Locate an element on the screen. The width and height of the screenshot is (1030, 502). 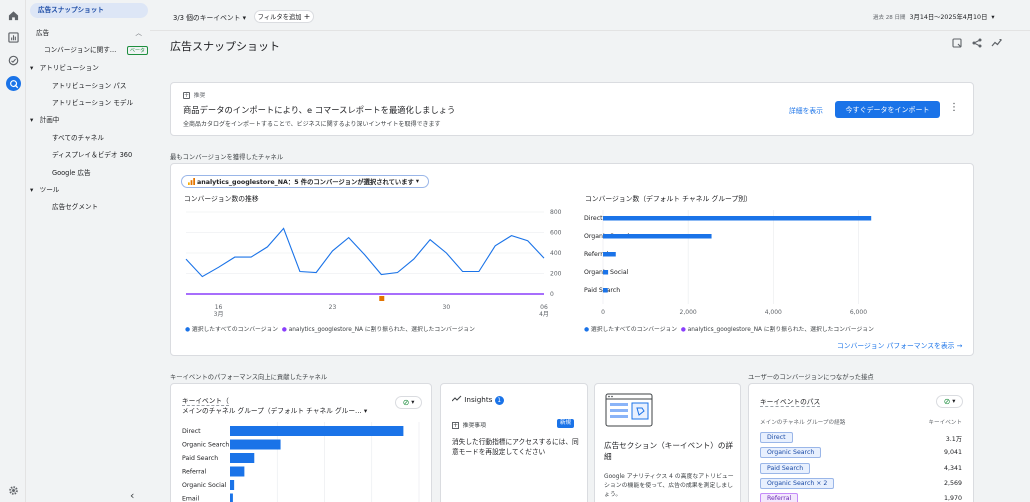
nav-item-all-channels: すべてのチャネル is located at coordinates (78, 138).